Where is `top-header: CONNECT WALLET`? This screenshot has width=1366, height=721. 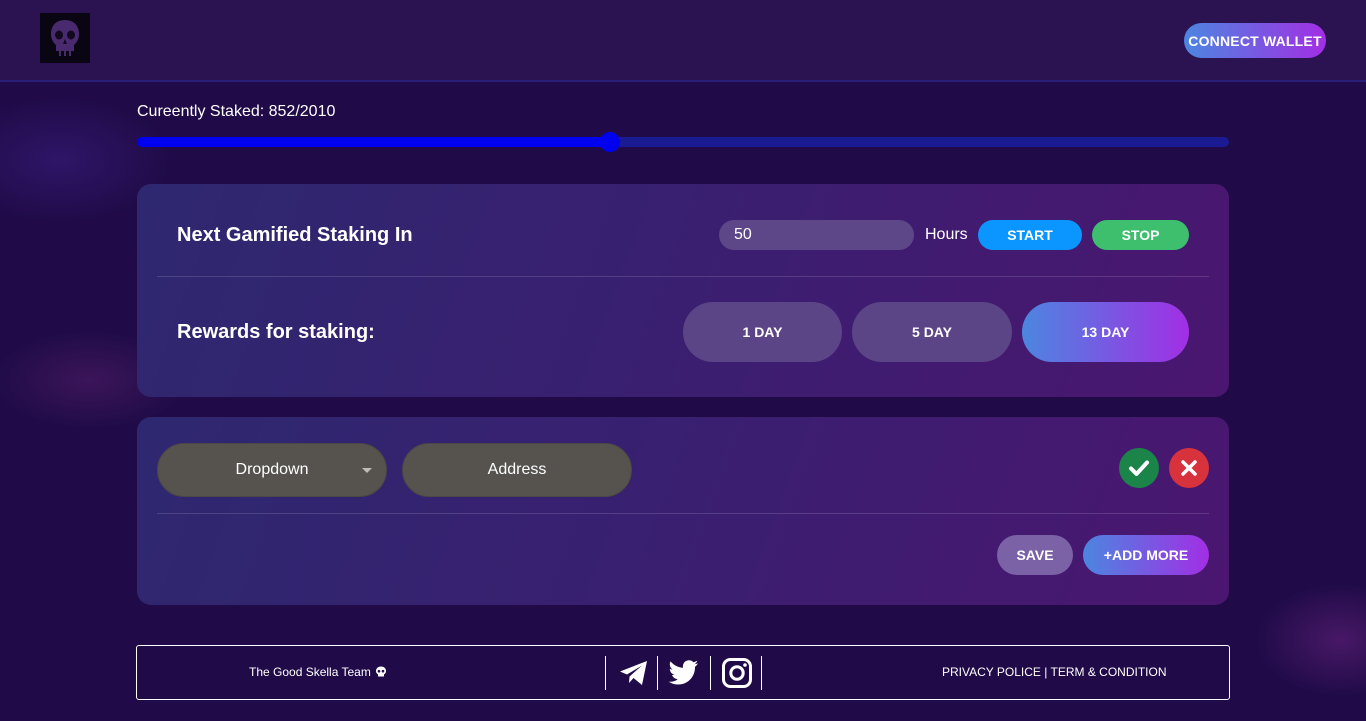 top-header: CONNECT WALLET is located at coordinates (683, 41).